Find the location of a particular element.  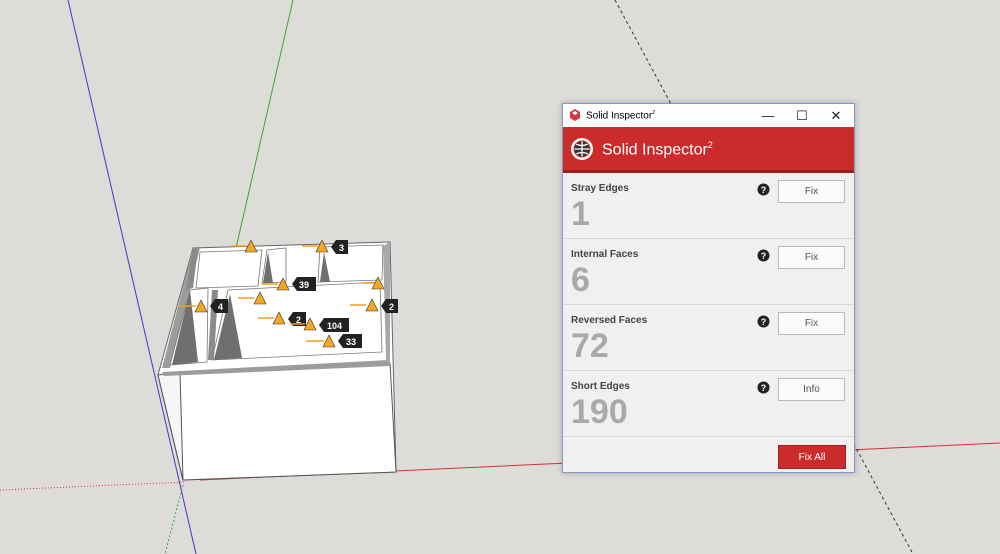

green-axis is located at coordinates (264, 124).